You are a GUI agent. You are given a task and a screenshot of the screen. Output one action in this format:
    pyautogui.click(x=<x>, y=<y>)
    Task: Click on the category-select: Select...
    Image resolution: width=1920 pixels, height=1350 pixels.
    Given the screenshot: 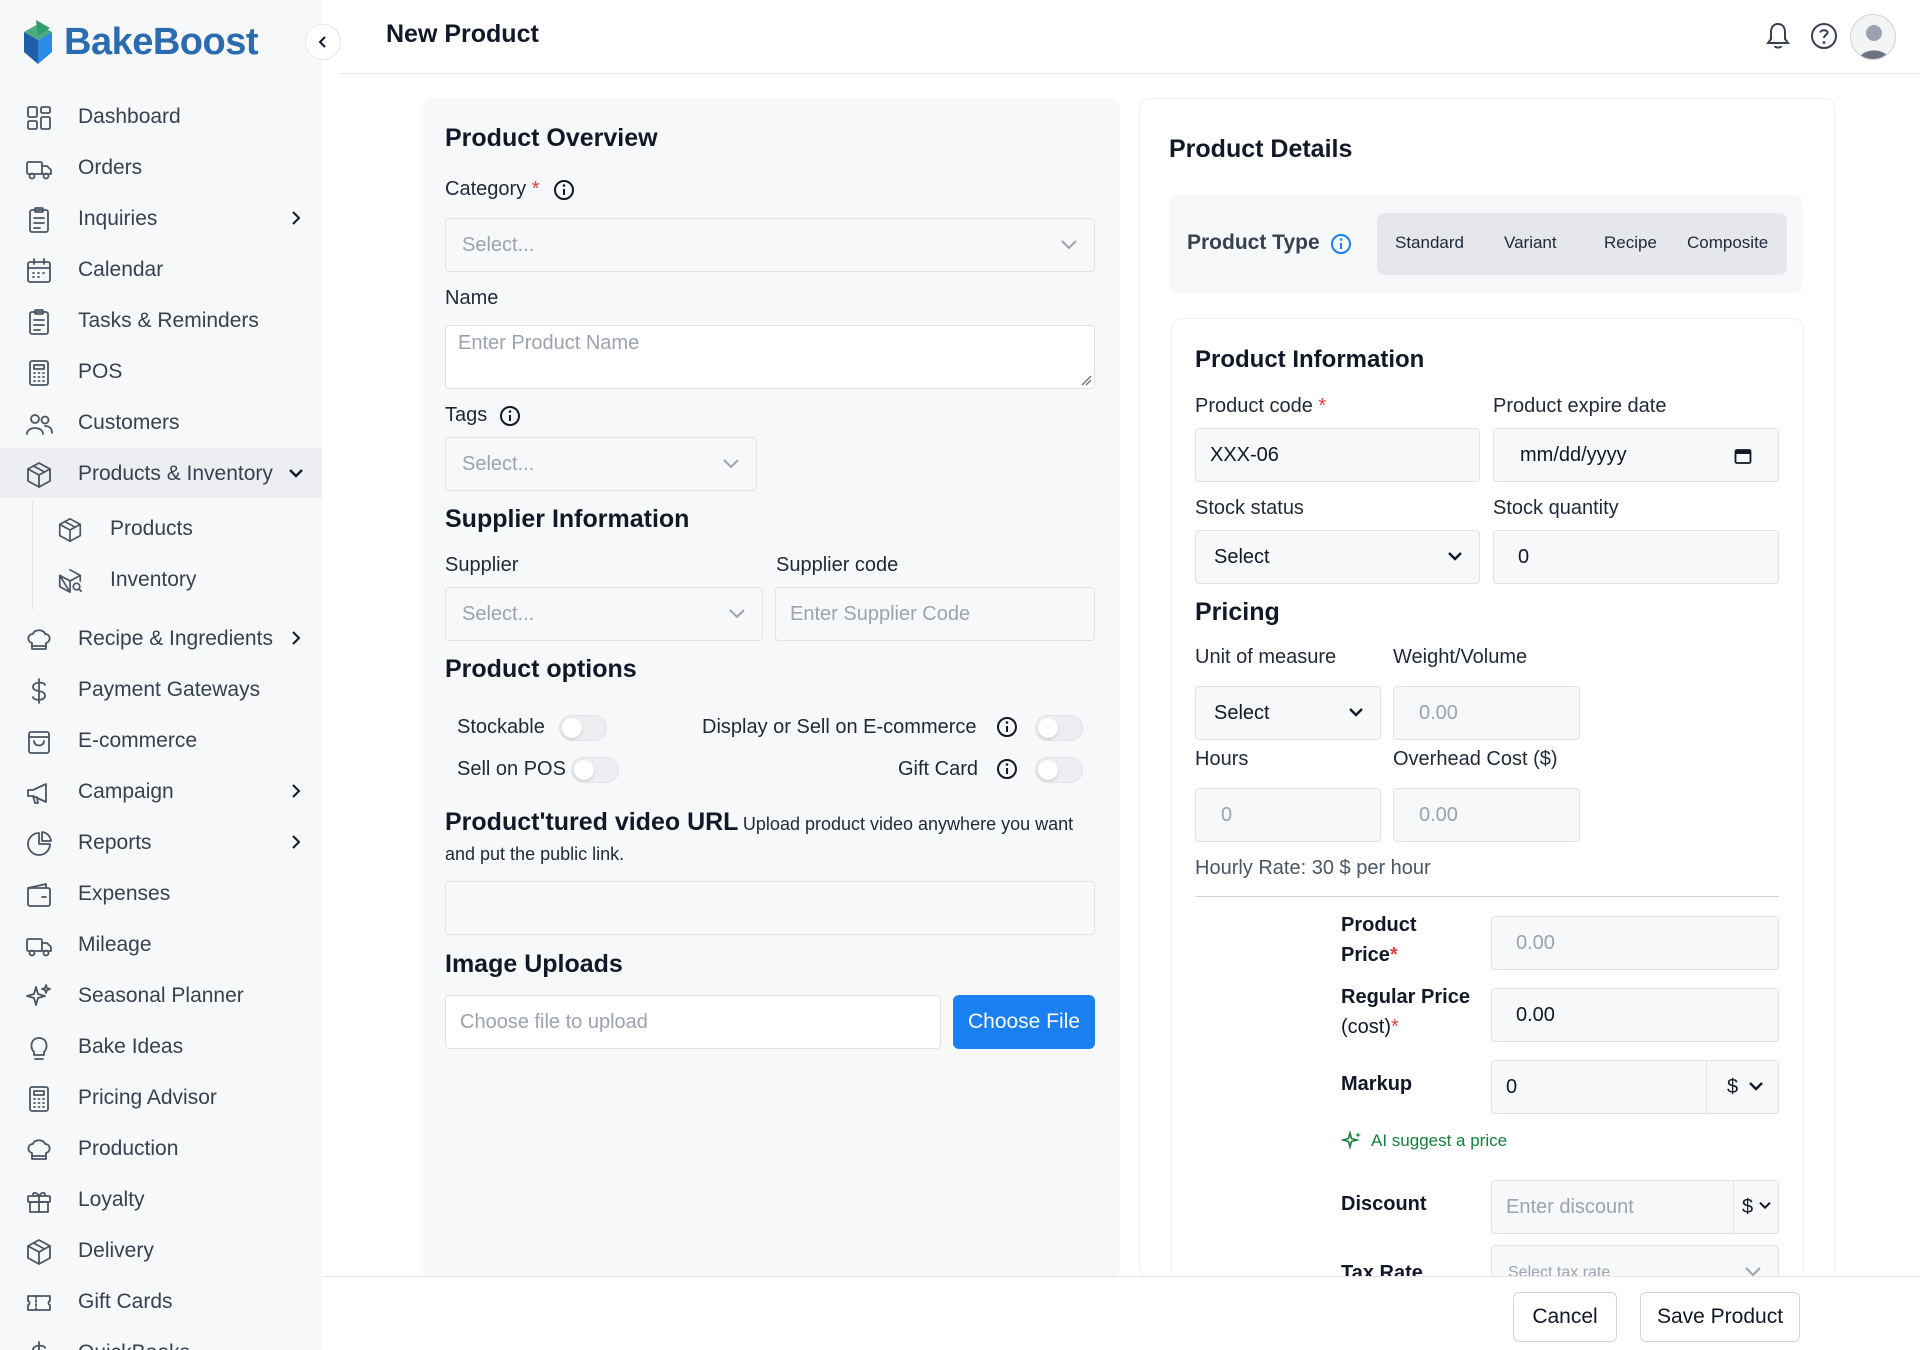 What is the action you would take?
    pyautogui.click(x=770, y=245)
    